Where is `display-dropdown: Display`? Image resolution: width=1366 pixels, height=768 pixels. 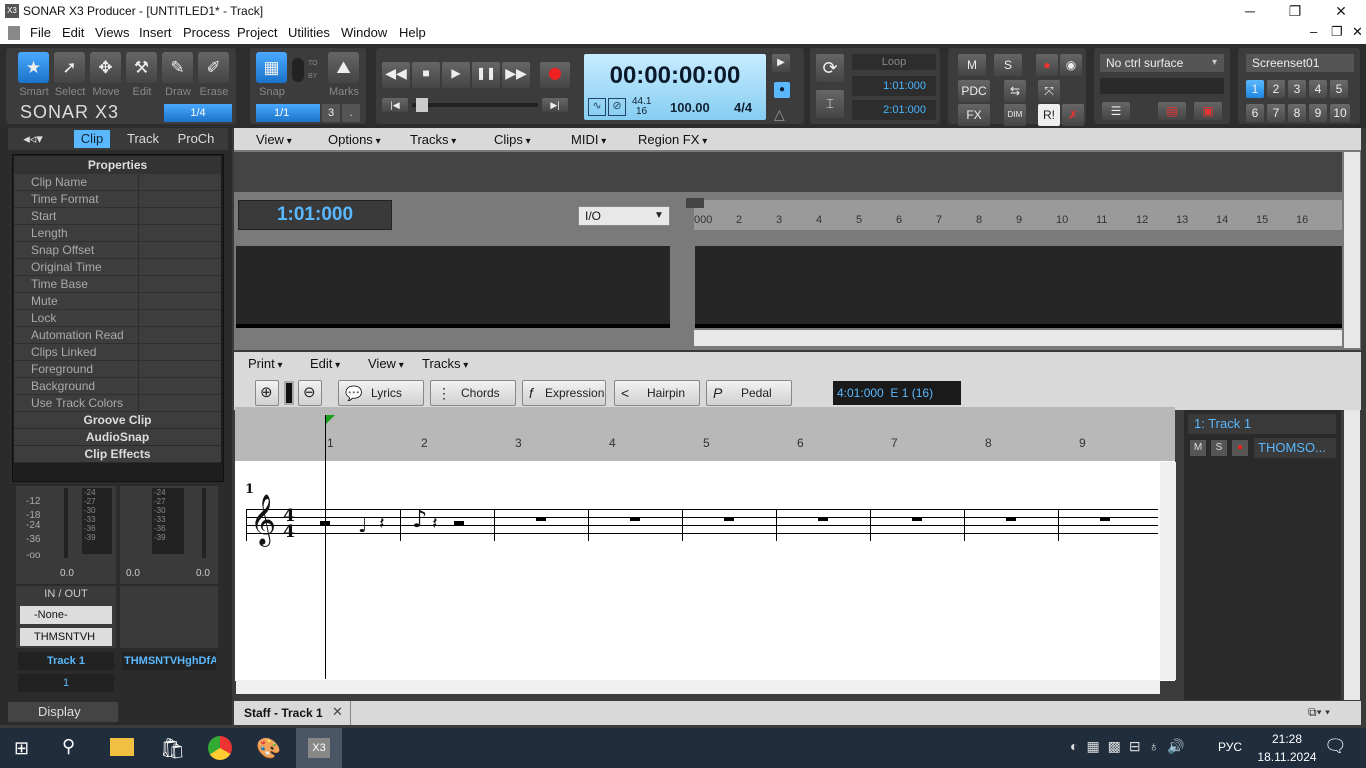 display-dropdown: Display is located at coordinates (63, 712).